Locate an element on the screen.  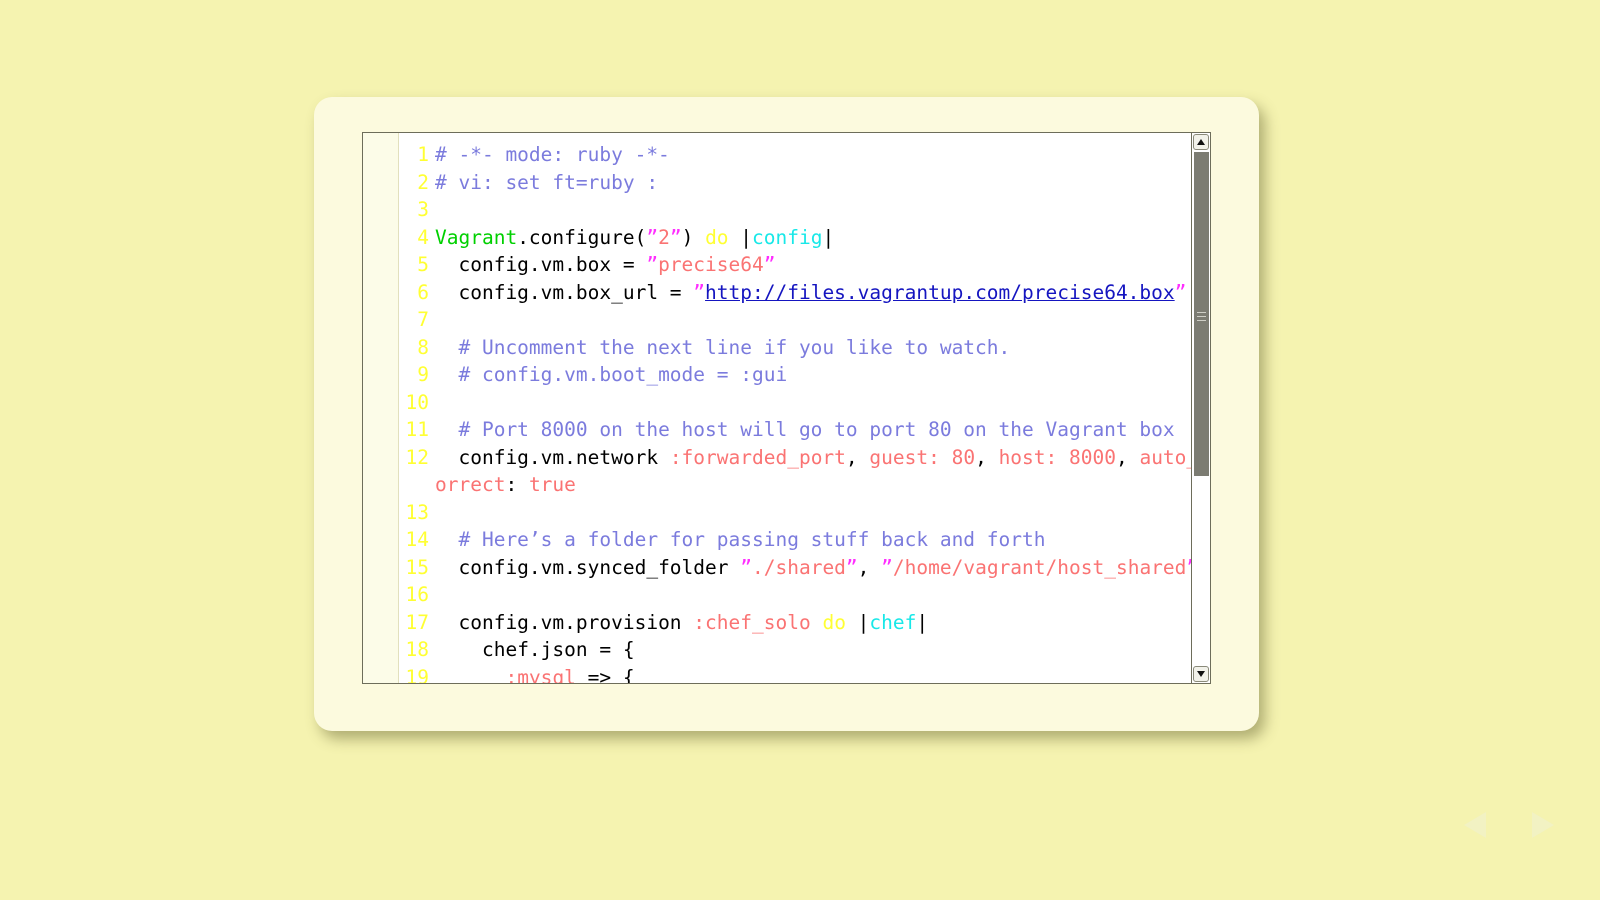
code-line: 18 chef.json = { is located at coordinates (804, 650).